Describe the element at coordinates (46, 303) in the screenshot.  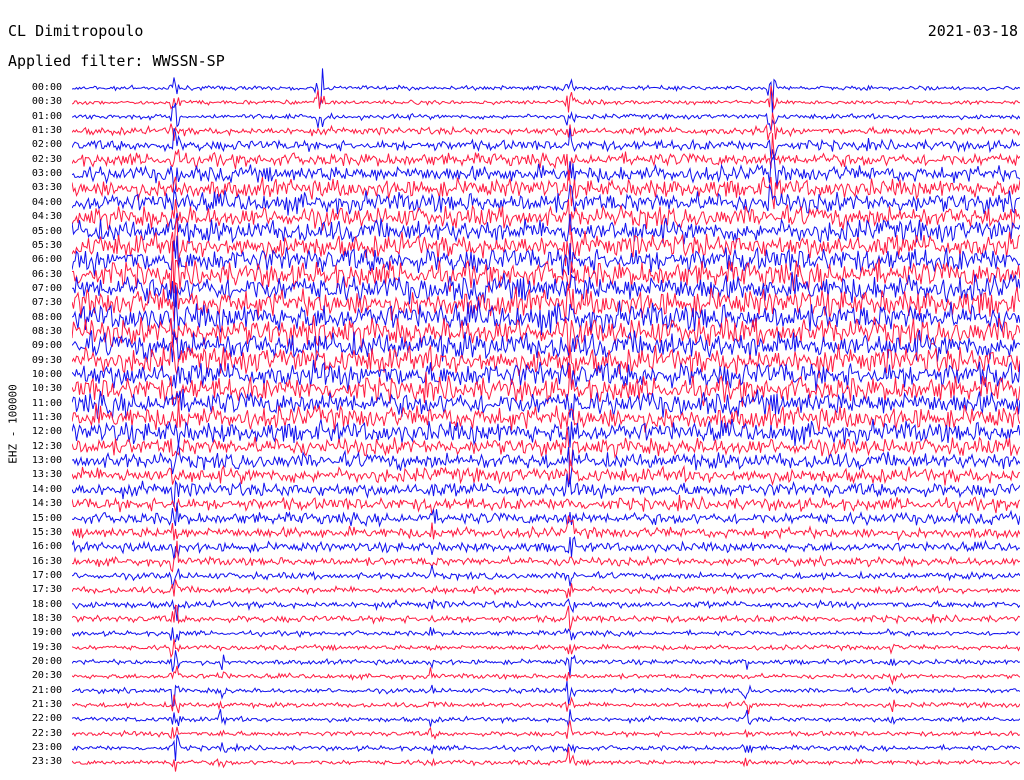
I see `time-label: 07:30` at that location.